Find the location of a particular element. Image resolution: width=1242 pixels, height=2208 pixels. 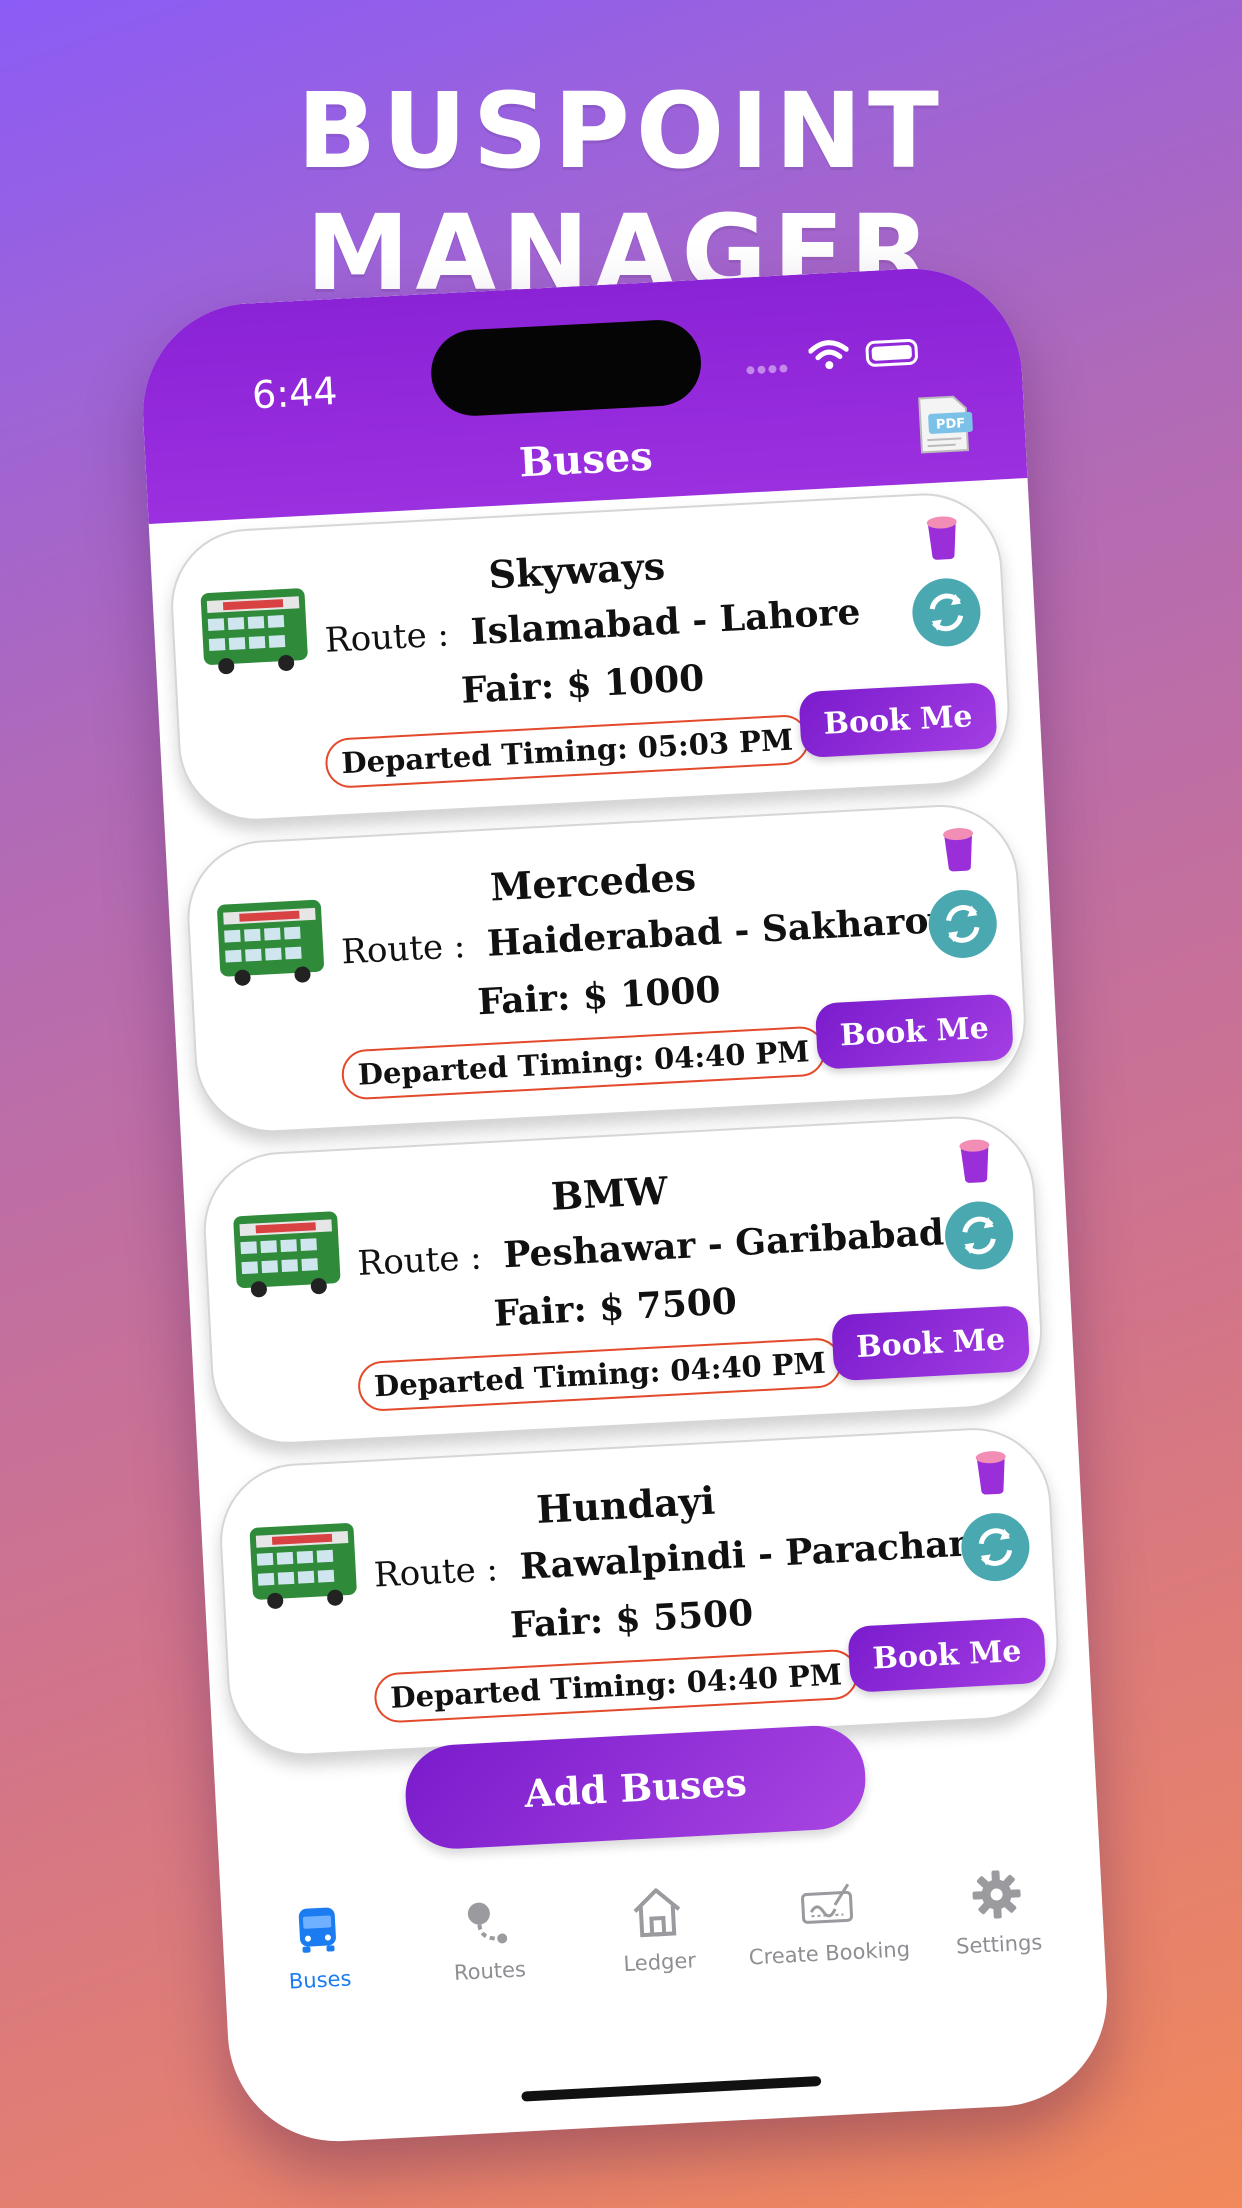

promo-headline: BUSPOINT MANAGER is located at coordinates (621, 192).